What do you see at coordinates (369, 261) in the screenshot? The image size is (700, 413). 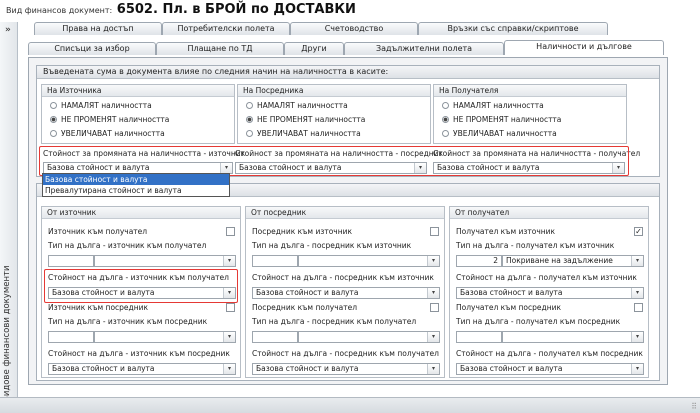 I see `mediator-to-source-type-select: ▾` at bounding box center [369, 261].